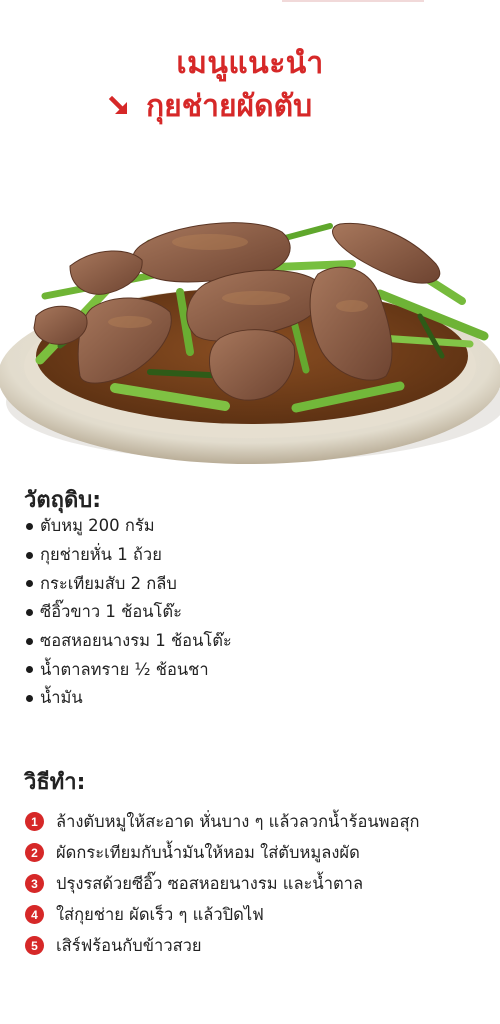  Describe the element at coordinates (55, 782) in the screenshot. I see `method-heading: วิธีทำ:` at that location.